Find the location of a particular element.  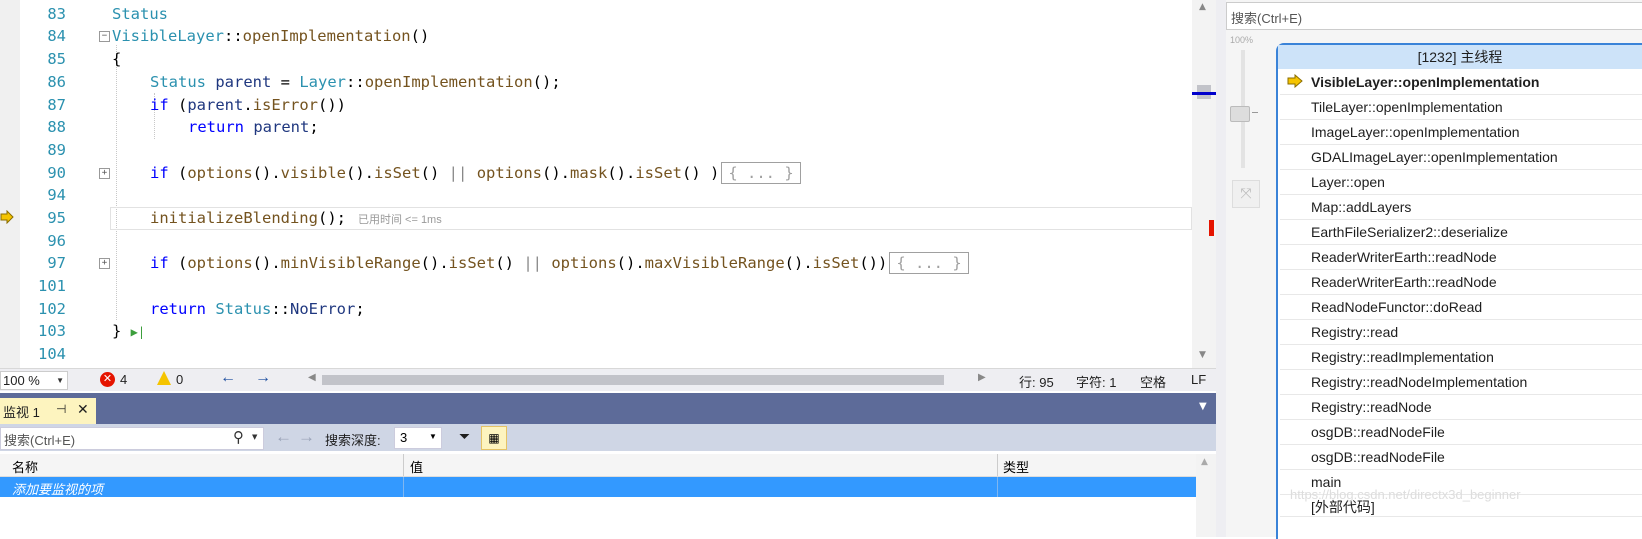

watch-vertical-scrollbar: ▲ is located at coordinates (1206, 495).